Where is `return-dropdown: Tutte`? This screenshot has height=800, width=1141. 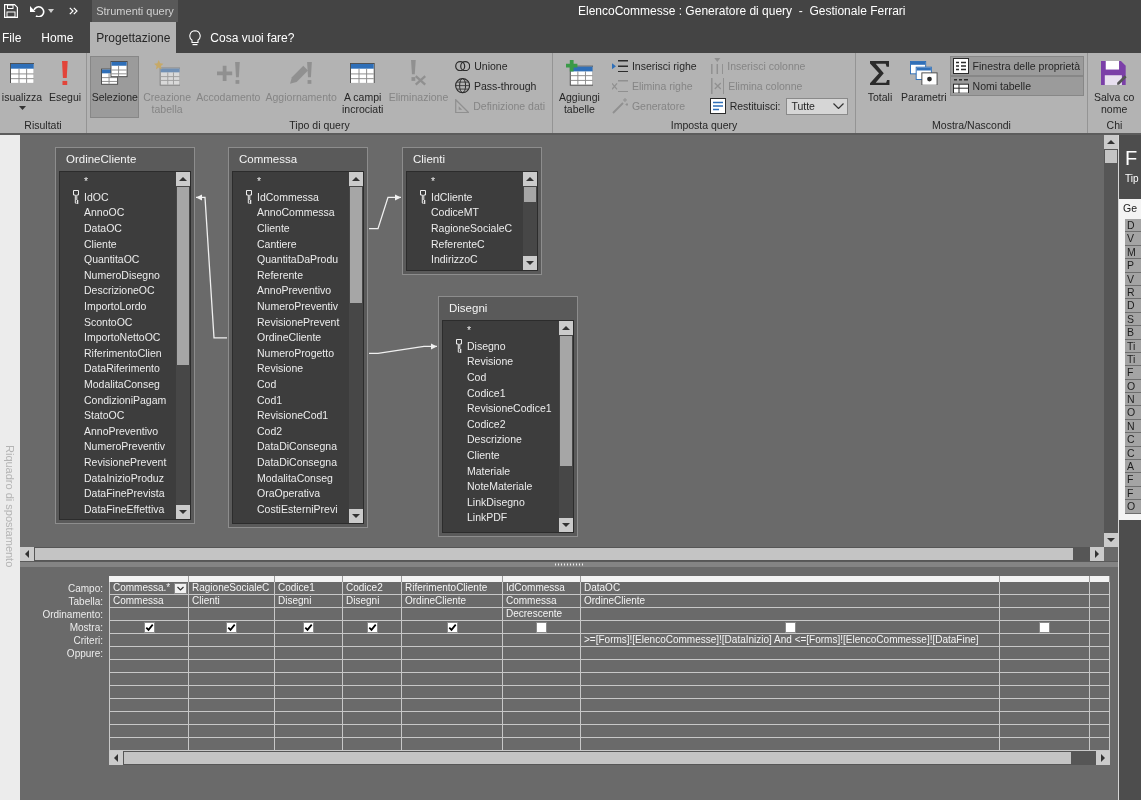 return-dropdown: Tutte is located at coordinates (817, 106).